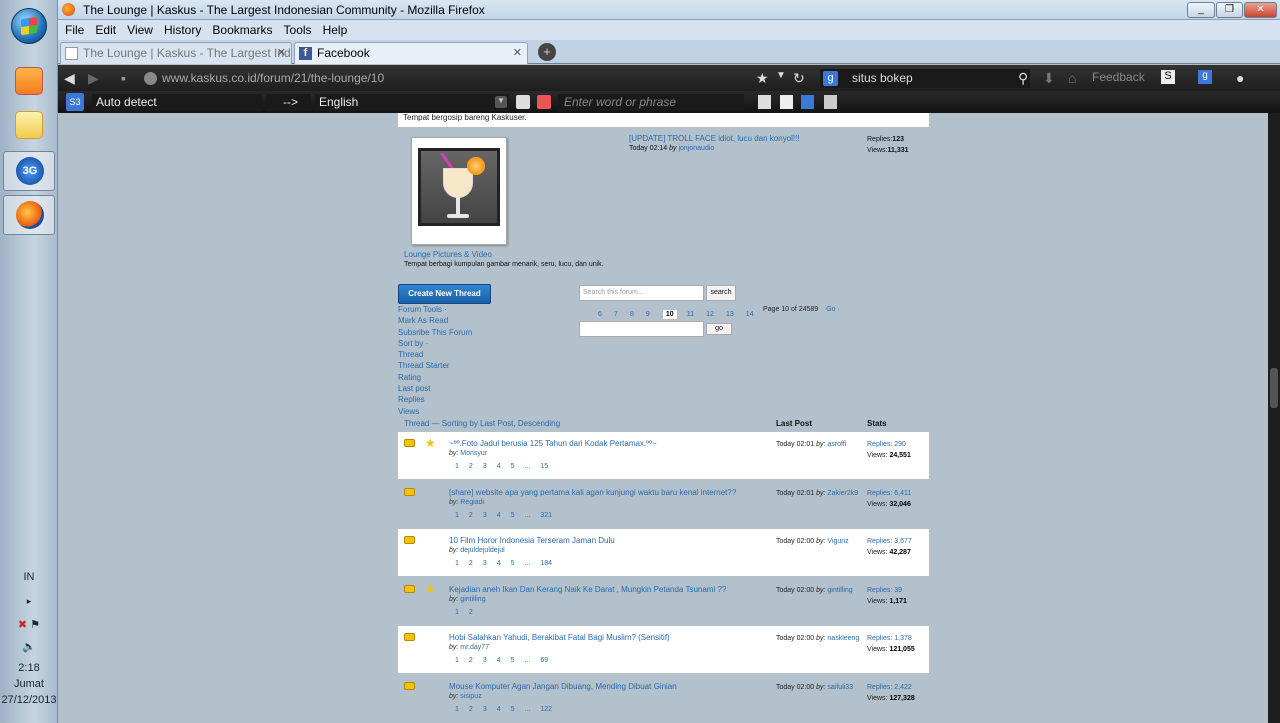  I want to click on translate-page-icon, so click(523, 102).